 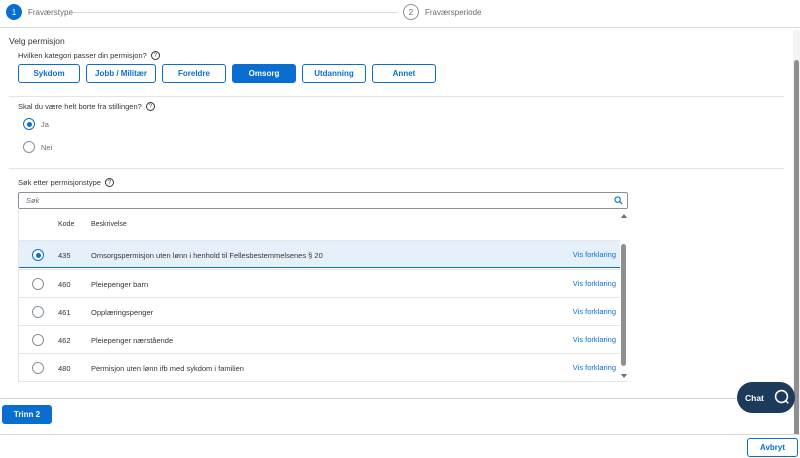 What do you see at coordinates (314, 200) in the screenshot?
I see `search-input` at bounding box center [314, 200].